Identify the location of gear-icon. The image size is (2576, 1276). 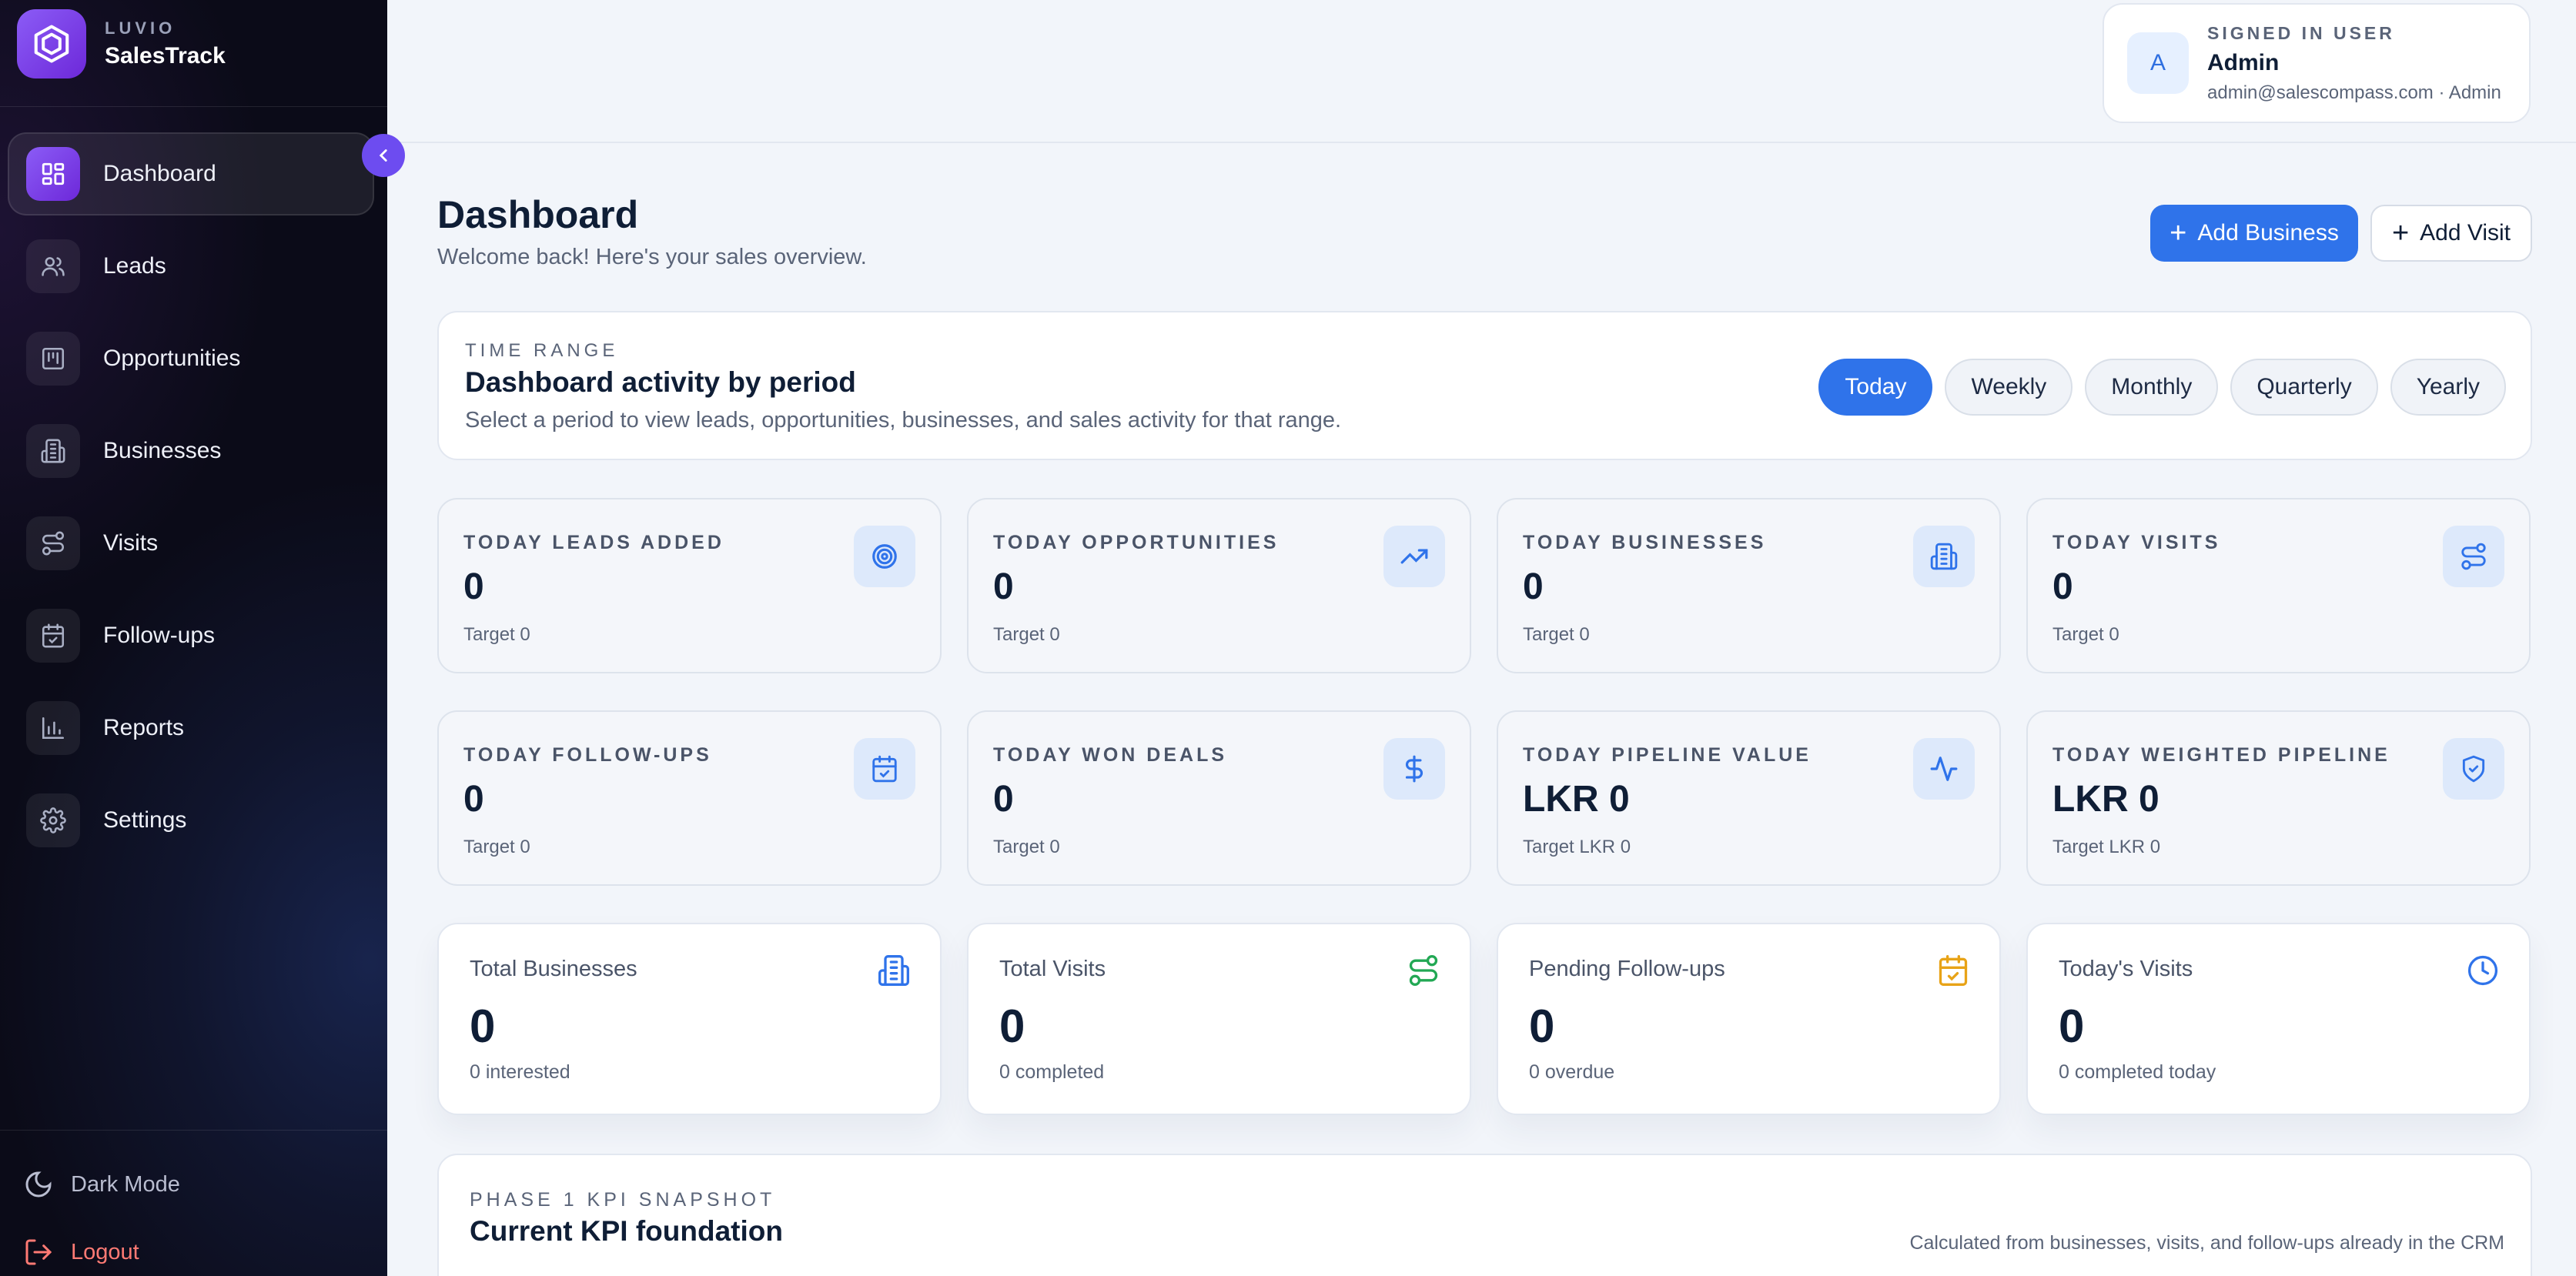
(53, 820).